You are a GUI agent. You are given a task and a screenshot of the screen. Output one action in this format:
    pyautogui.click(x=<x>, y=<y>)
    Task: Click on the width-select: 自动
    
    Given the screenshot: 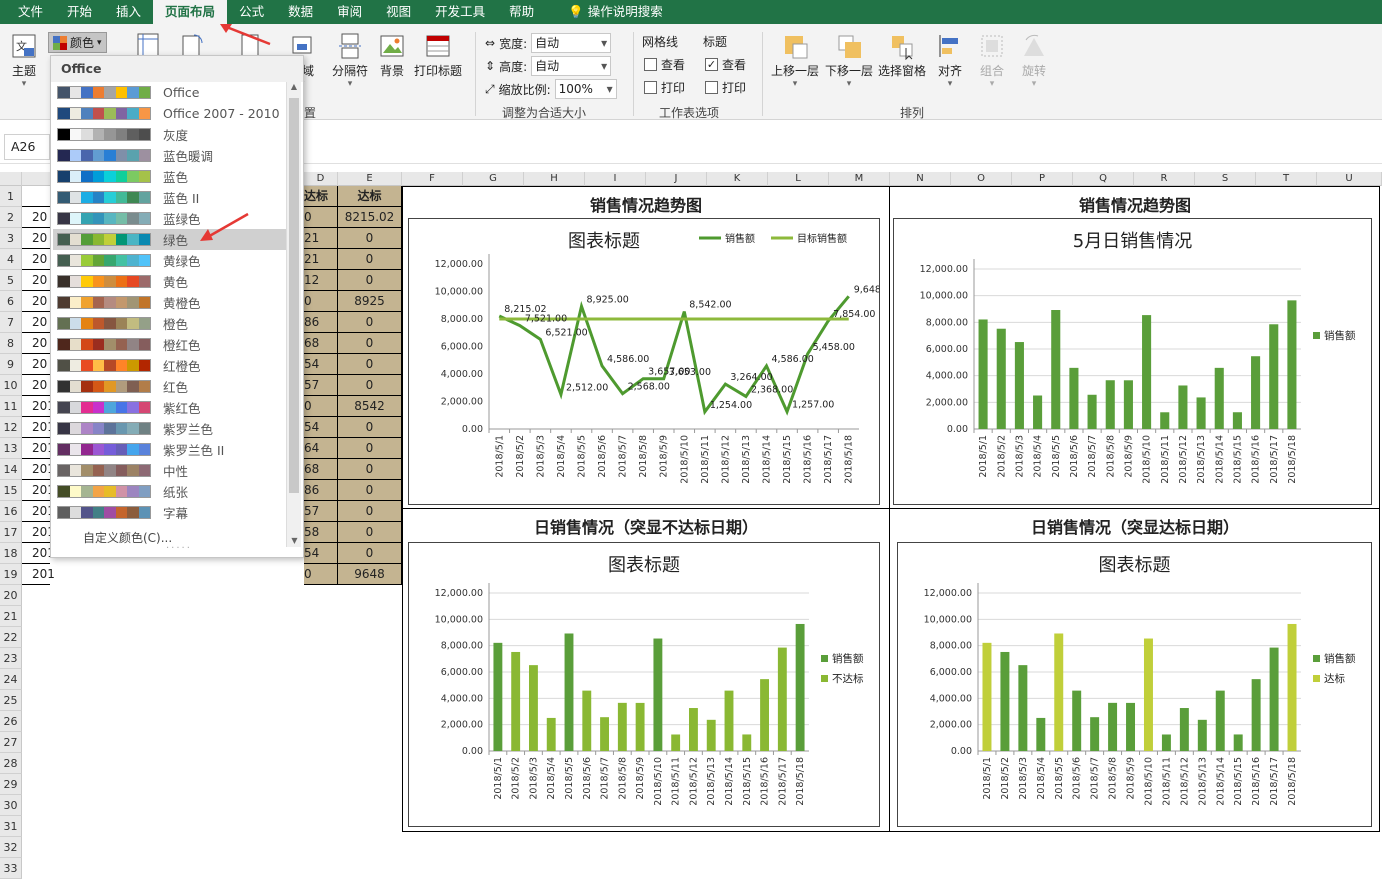 What is the action you would take?
    pyautogui.click(x=571, y=43)
    